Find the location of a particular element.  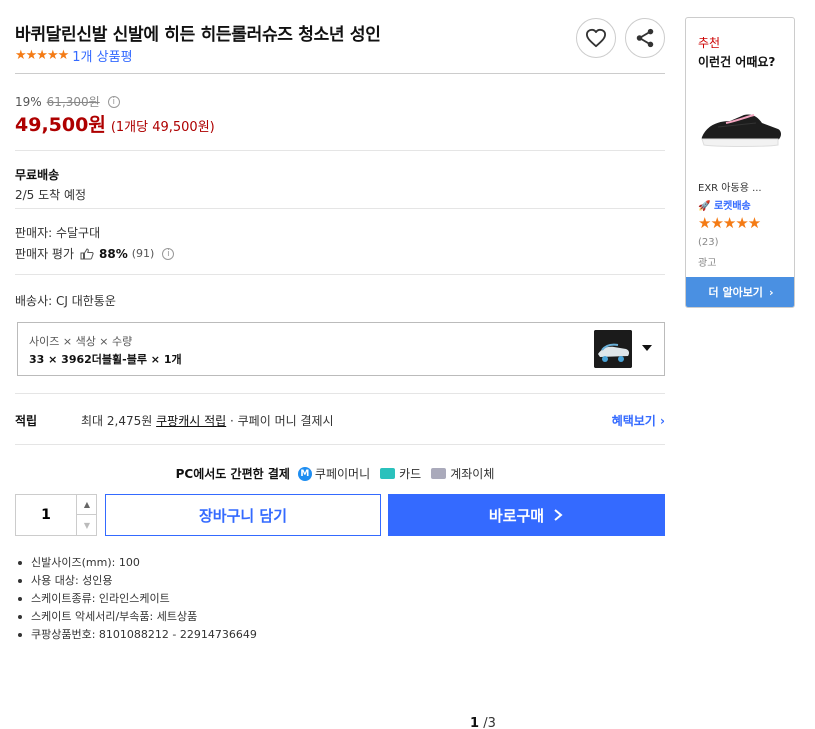

wishlist-button is located at coordinates (596, 38).